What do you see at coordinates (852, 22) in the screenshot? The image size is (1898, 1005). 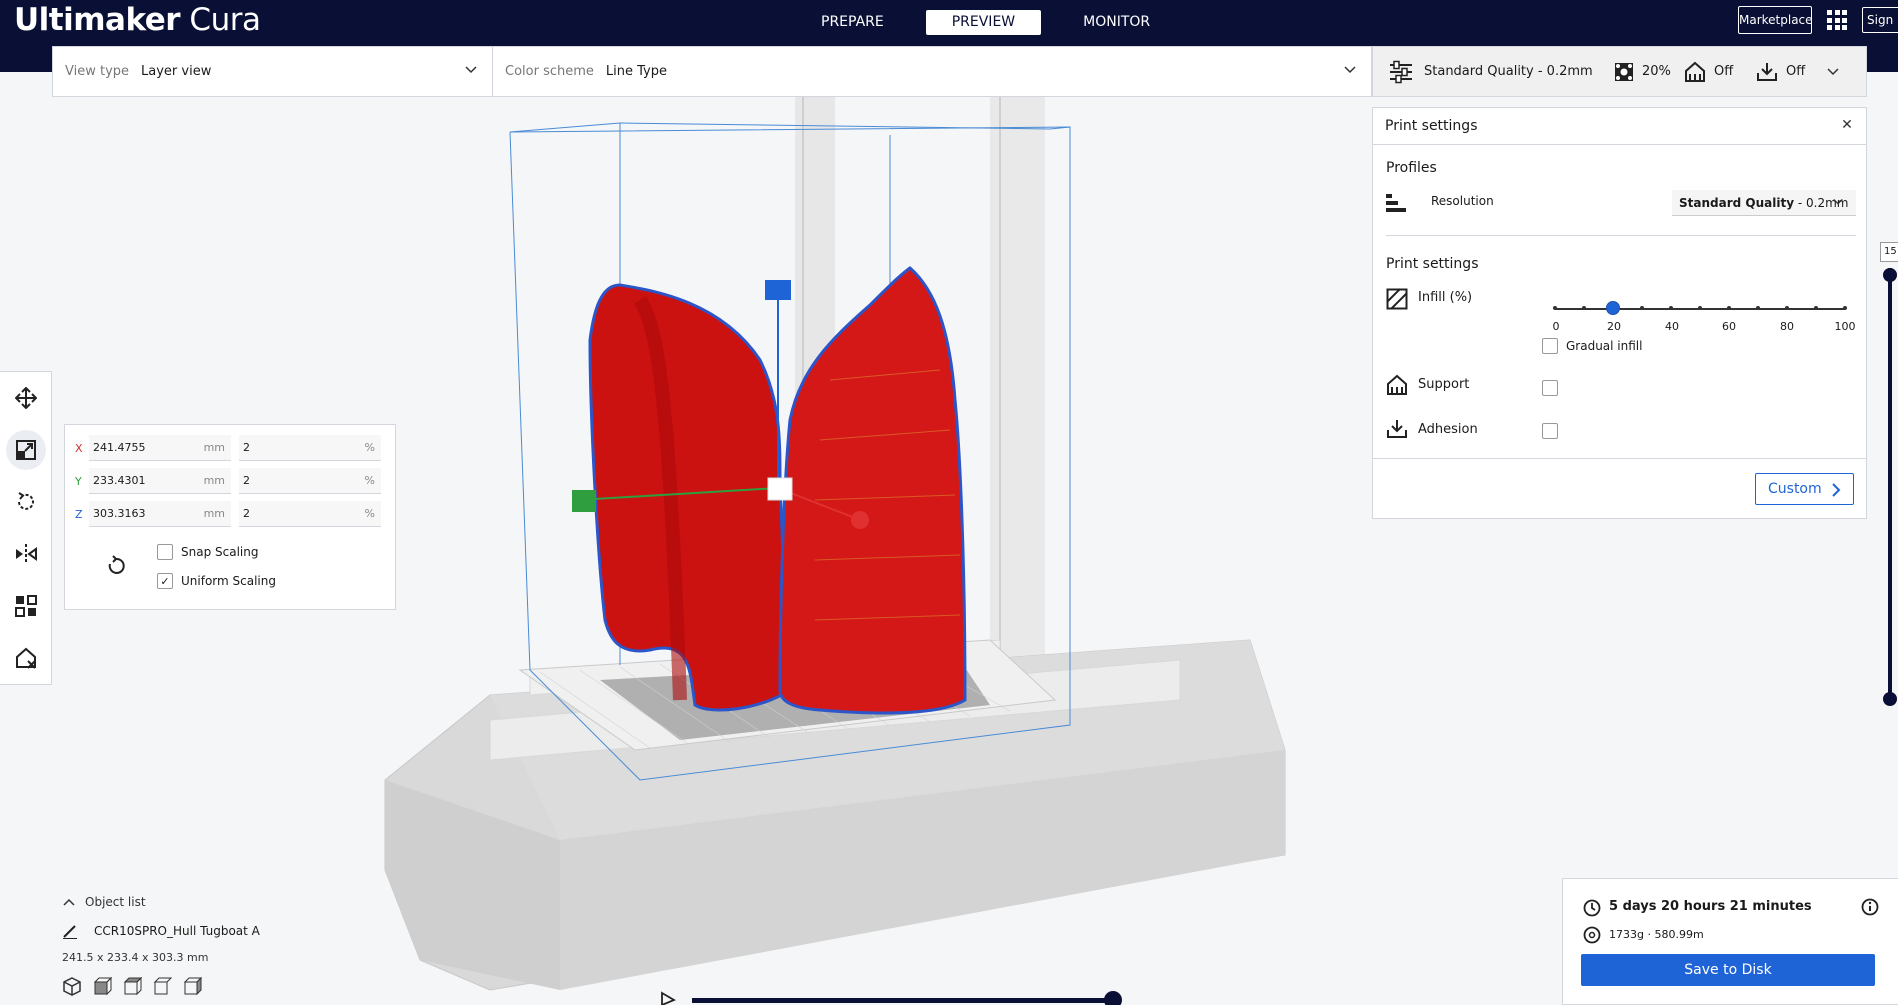 I see `tab-prepare: PREPARE` at bounding box center [852, 22].